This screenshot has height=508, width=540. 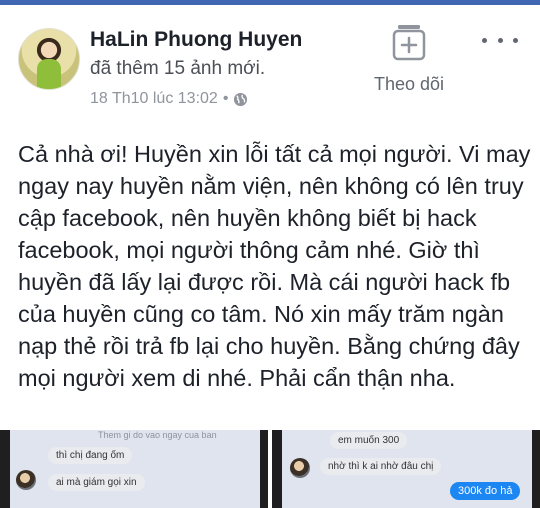 I want to click on follow-label: Theo dõi, so click(x=409, y=84).